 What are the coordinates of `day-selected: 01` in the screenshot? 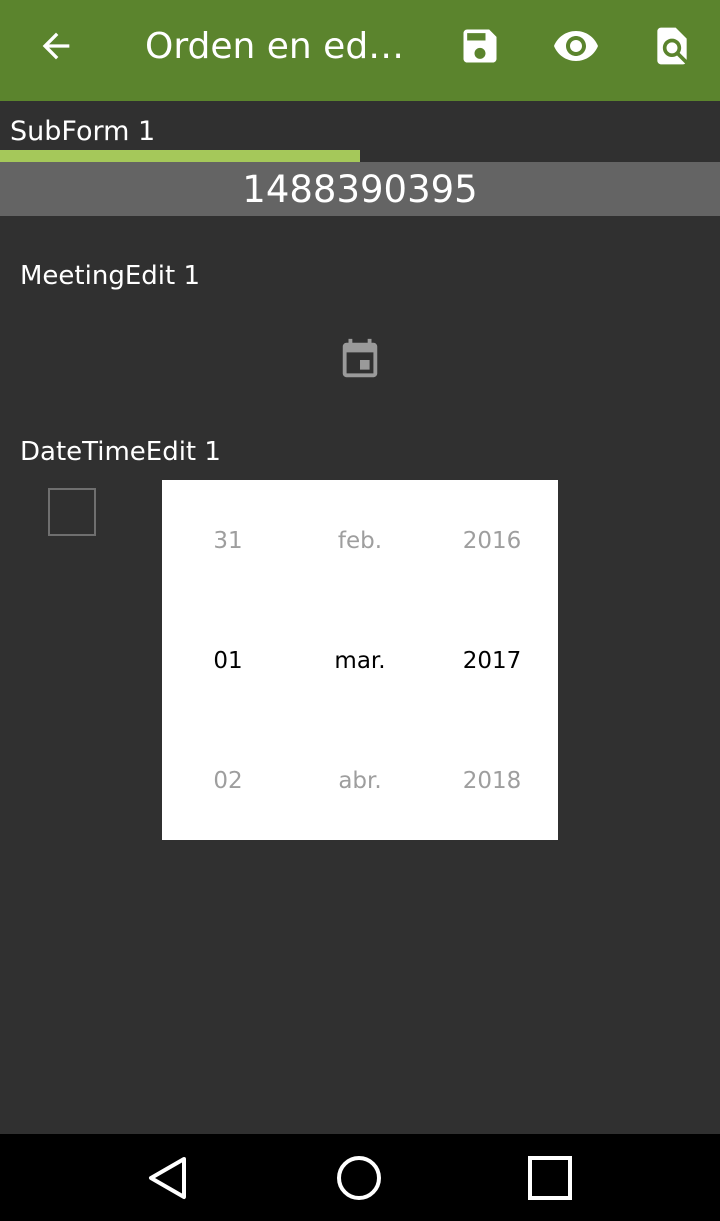 It's located at (228, 661).